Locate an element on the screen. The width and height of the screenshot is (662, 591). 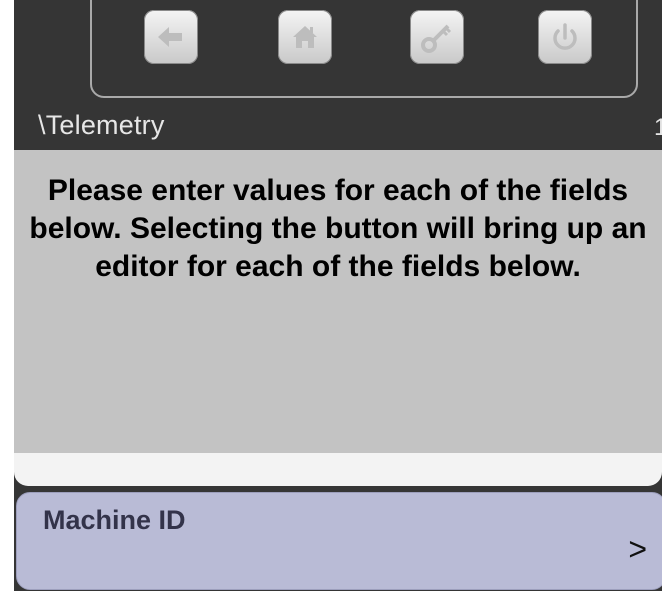
power-button is located at coordinates (565, 37).